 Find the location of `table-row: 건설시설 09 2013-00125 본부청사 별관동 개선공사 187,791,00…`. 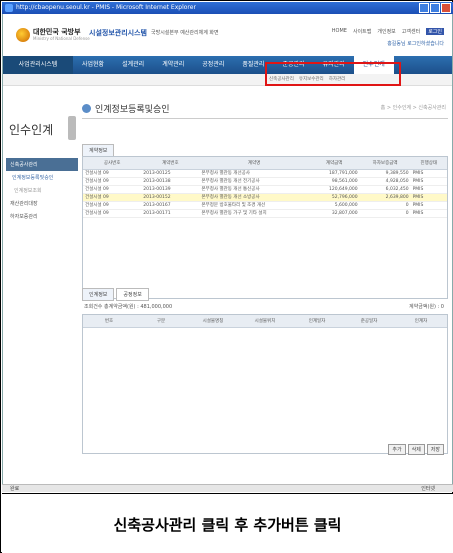

table-row: 건설시설 09 2013-00125 본부청사 별관동 개선공사 187,791,00… is located at coordinates (265, 173).